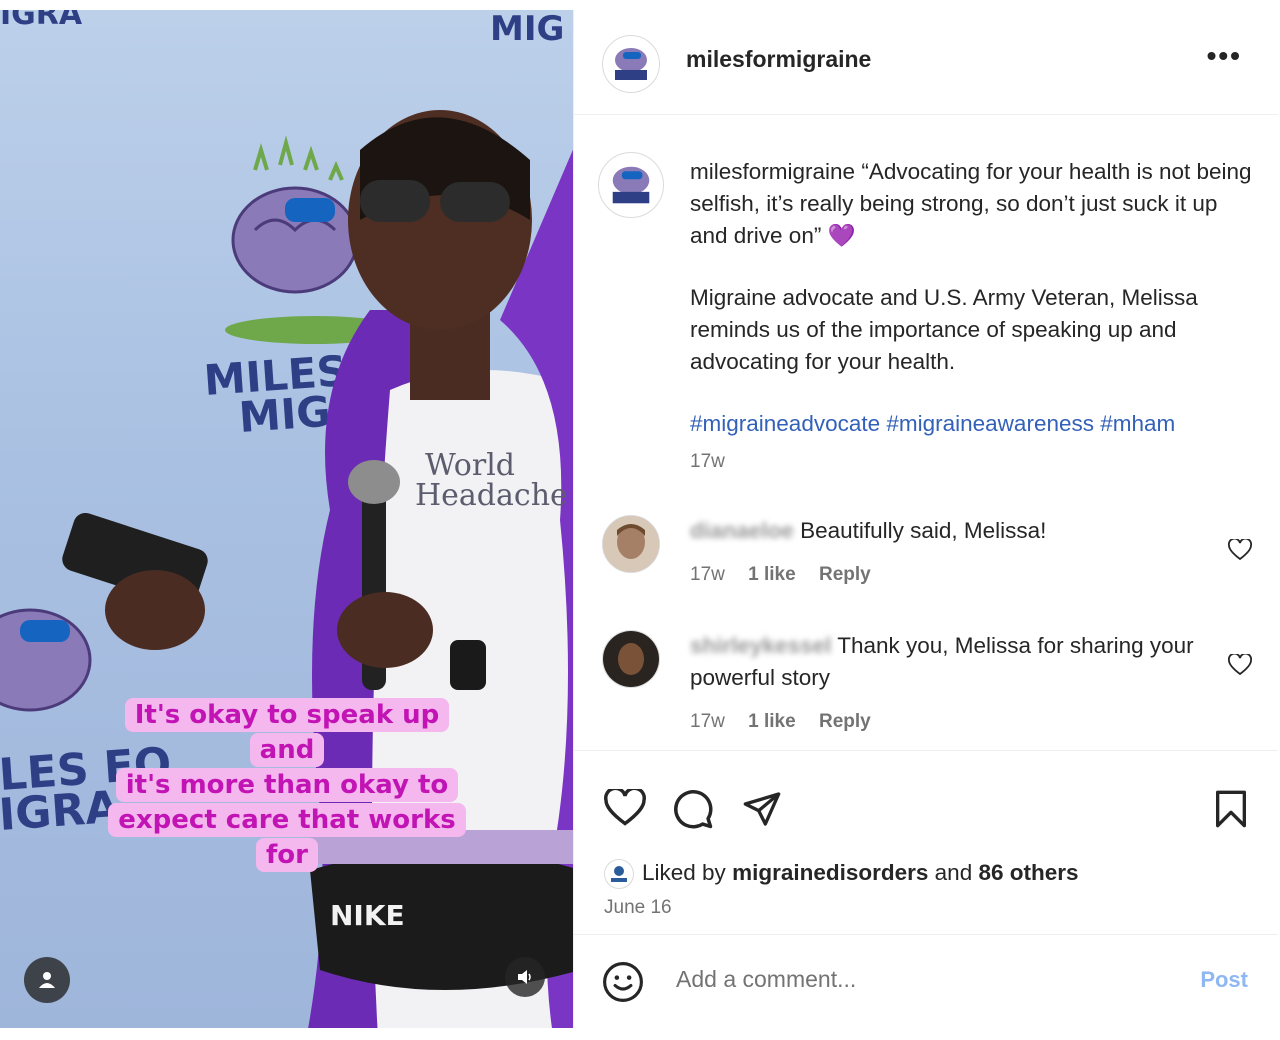  I want to click on speaker-icon, so click(524, 977).